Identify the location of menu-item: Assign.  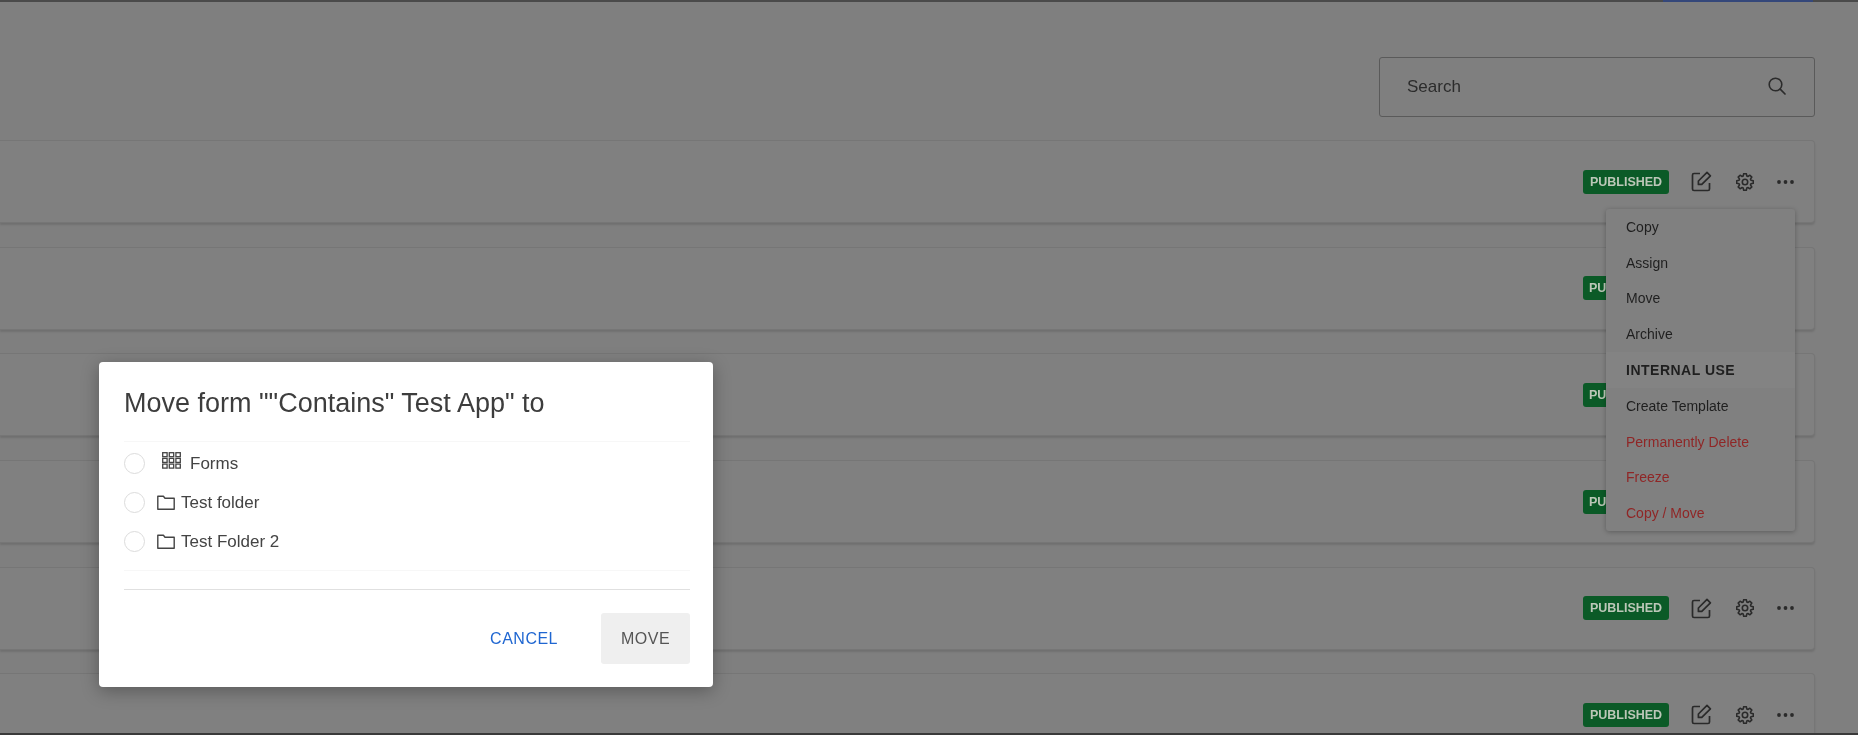
(1700, 262).